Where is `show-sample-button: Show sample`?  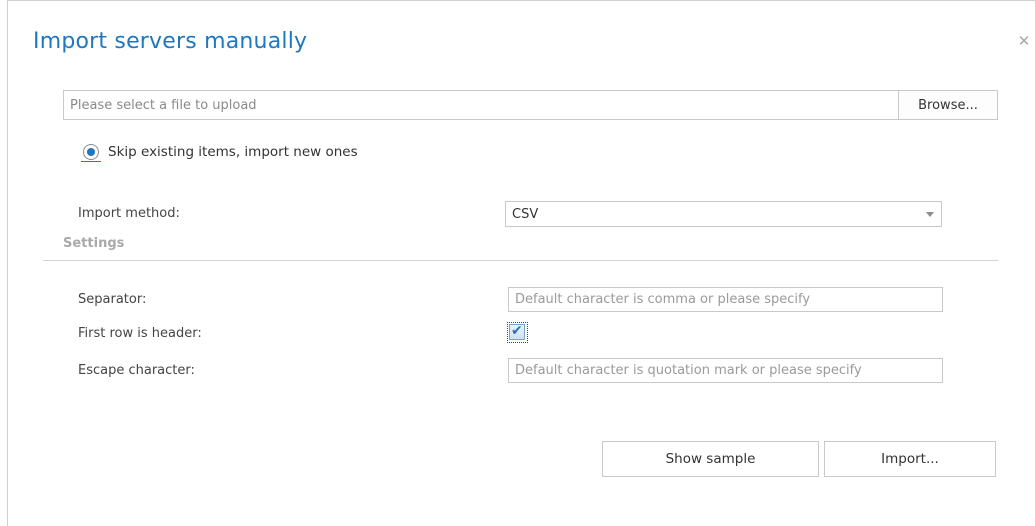 show-sample-button: Show sample is located at coordinates (710, 459).